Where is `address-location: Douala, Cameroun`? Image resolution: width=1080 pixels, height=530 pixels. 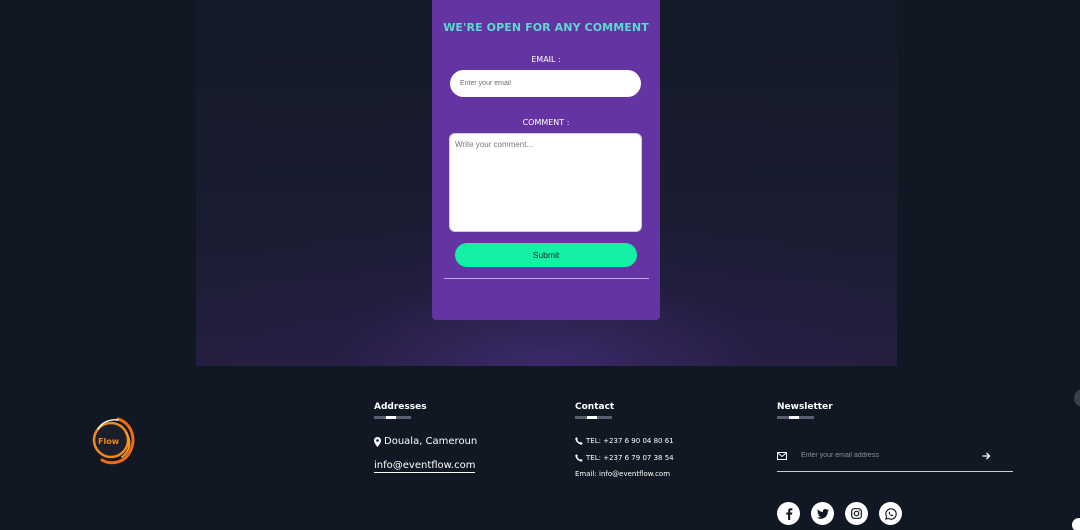 address-location: Douala, Cameroun is located at coordinates (425, 441).